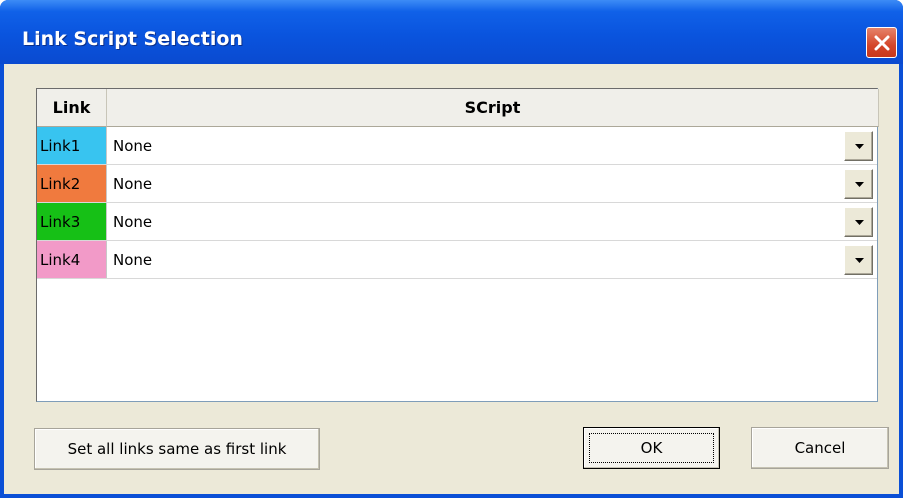  Describe the element at coordinates (72, 221) in the screenshot. I see `link-cell: Link3` at that location.